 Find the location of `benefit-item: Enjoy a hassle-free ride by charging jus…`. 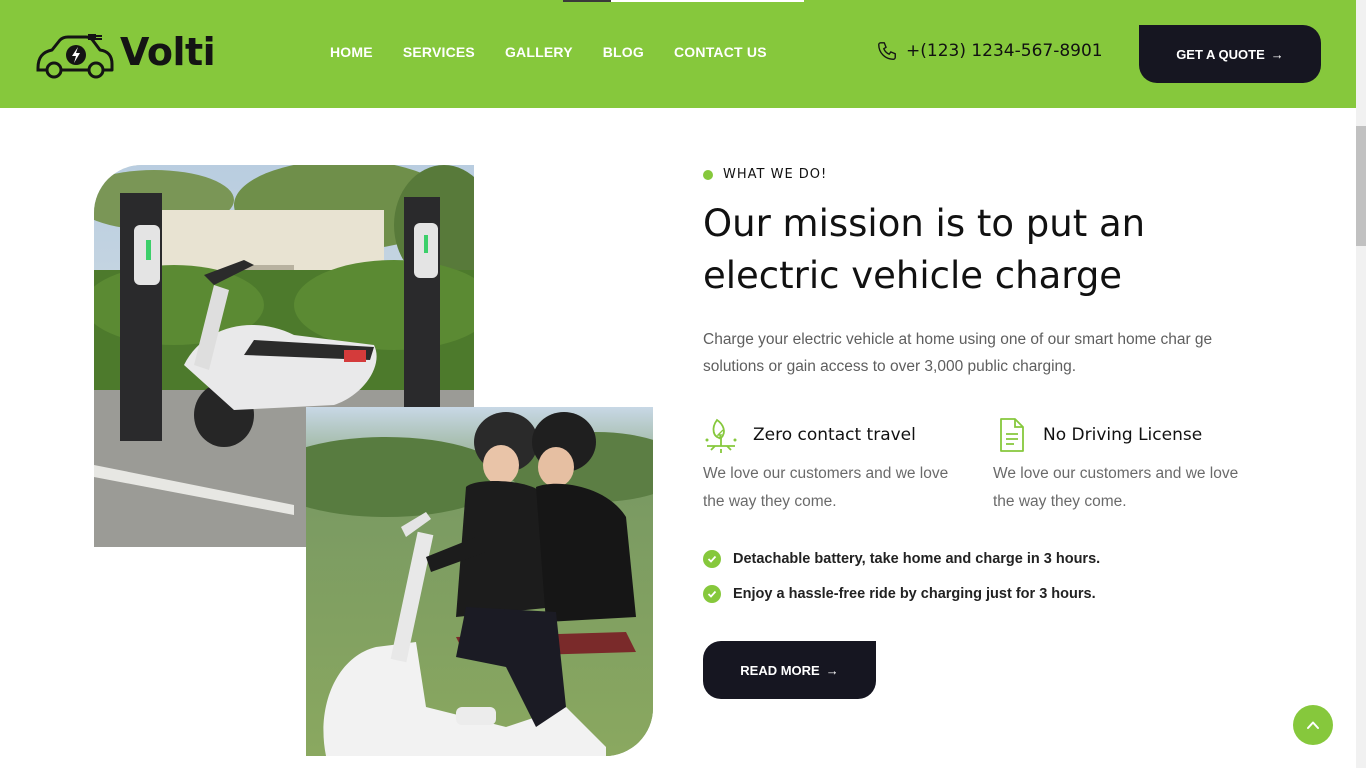

benefit-item: Enjoy a hassle-free ride by charging jus… is located at coordinates (901, 593).